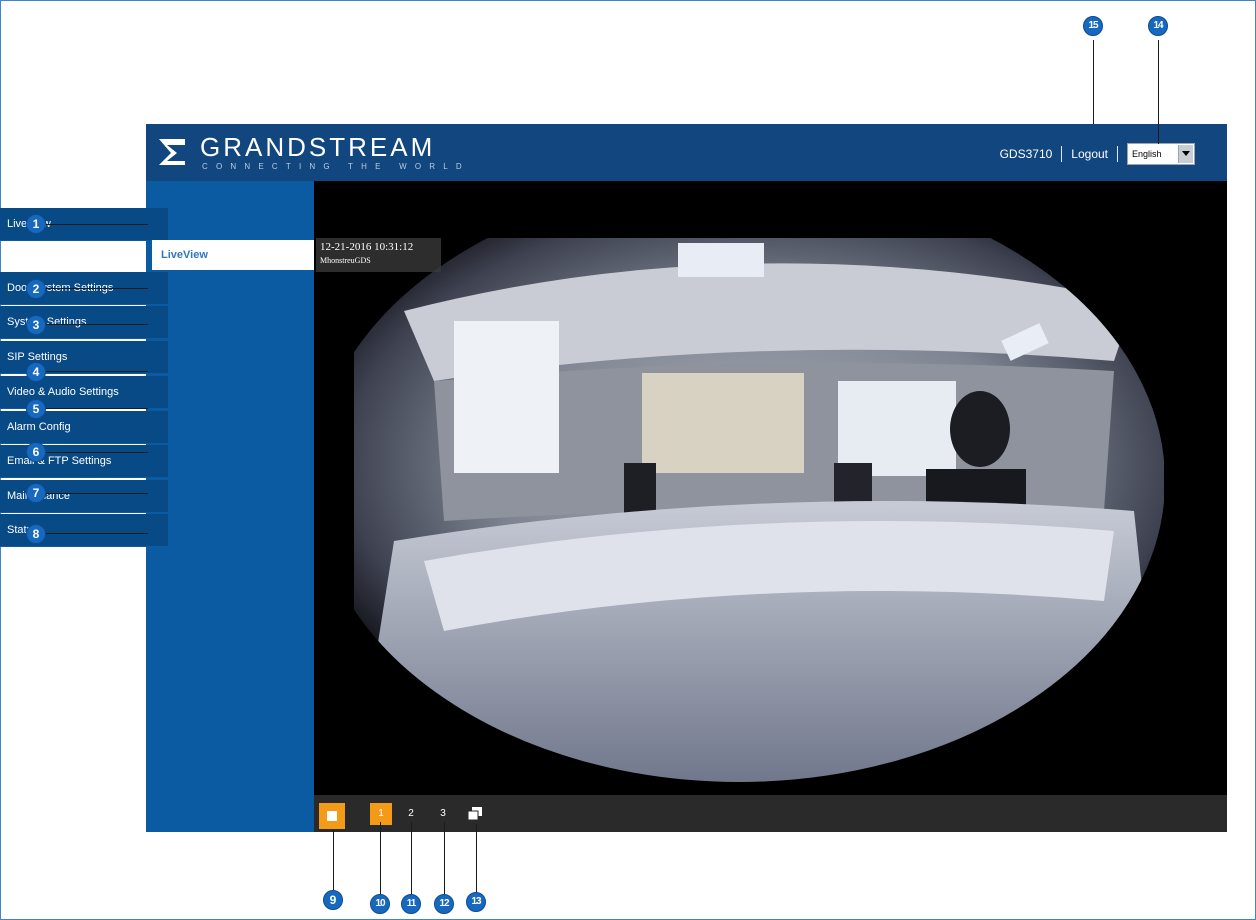  Describe the element at coordinates (475, 814) in the screenshot. I see `window-switch-icon` at that location.